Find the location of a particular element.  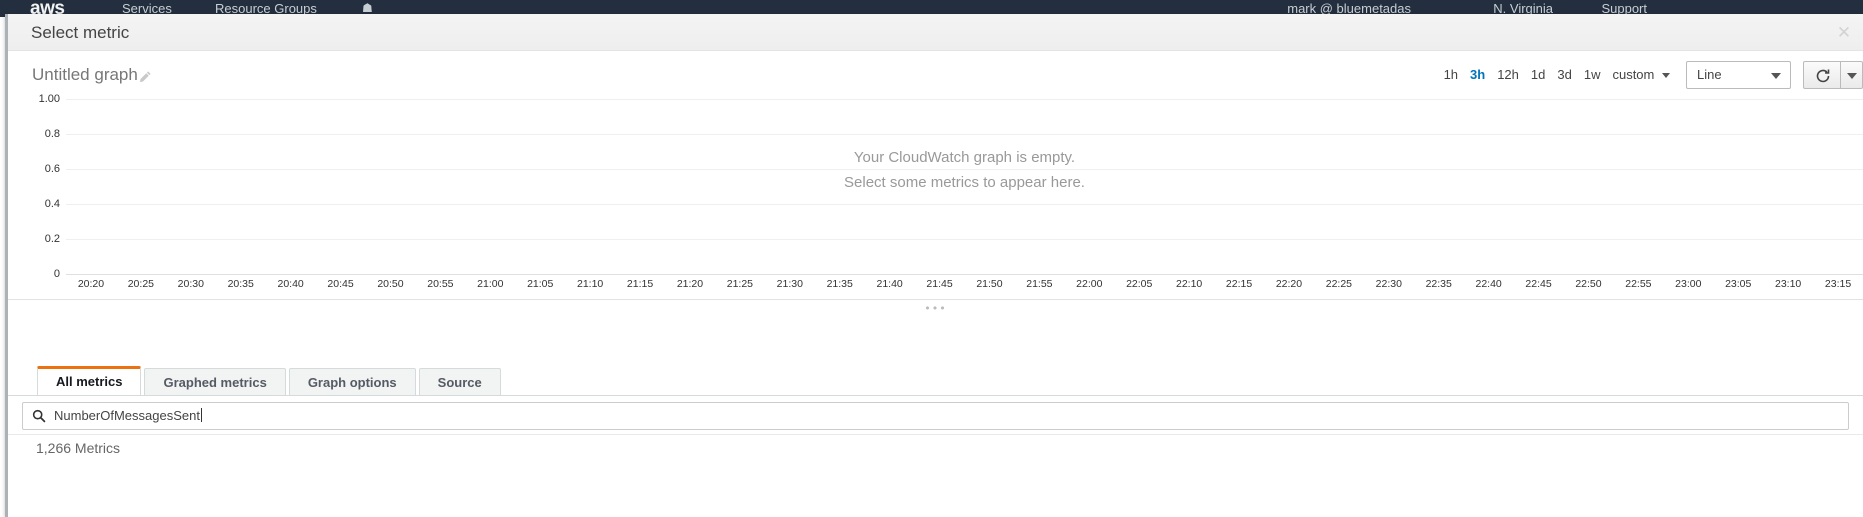

x-axis-tick-label: 21:35 is located at coordinates (839, 284).